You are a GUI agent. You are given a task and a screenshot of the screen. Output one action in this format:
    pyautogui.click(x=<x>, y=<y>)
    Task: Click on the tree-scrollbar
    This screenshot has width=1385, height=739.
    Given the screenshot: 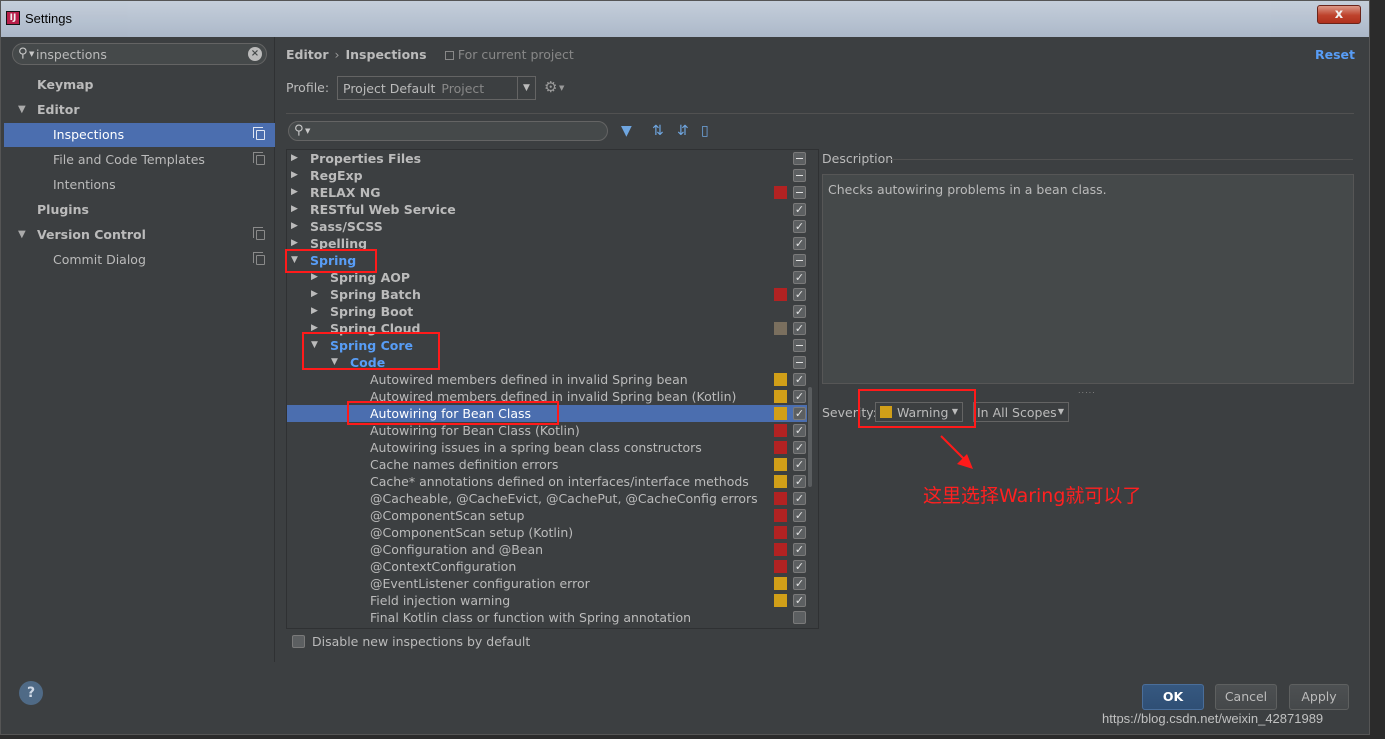 What is the action you would take?
    pyautogui.click(x=810, y=389)
    